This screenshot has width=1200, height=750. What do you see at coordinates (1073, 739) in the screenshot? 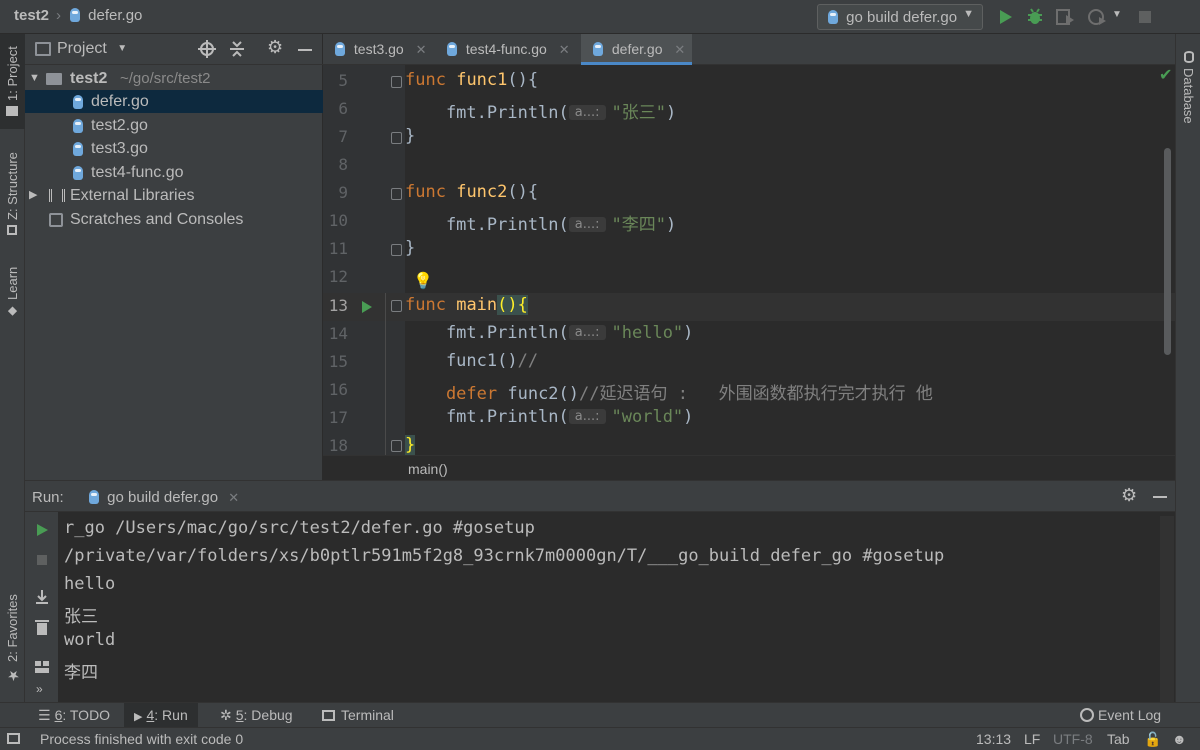
I see `file-encoding: UTF-8` at bounding box center [1073, 739].